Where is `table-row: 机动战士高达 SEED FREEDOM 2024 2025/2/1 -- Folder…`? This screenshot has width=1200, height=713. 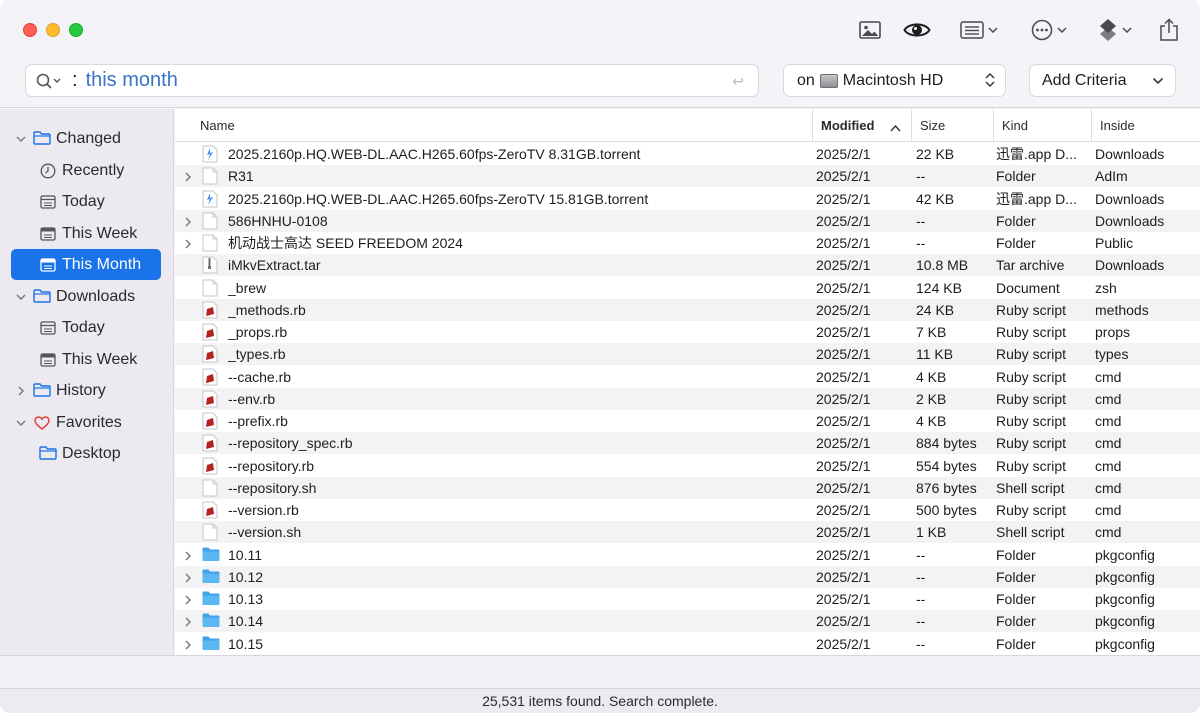
table-row: 机动战士高达 SEED FREEDOM 2024 2025/2/1 -- Folder… is located at coordinates (687, 243).